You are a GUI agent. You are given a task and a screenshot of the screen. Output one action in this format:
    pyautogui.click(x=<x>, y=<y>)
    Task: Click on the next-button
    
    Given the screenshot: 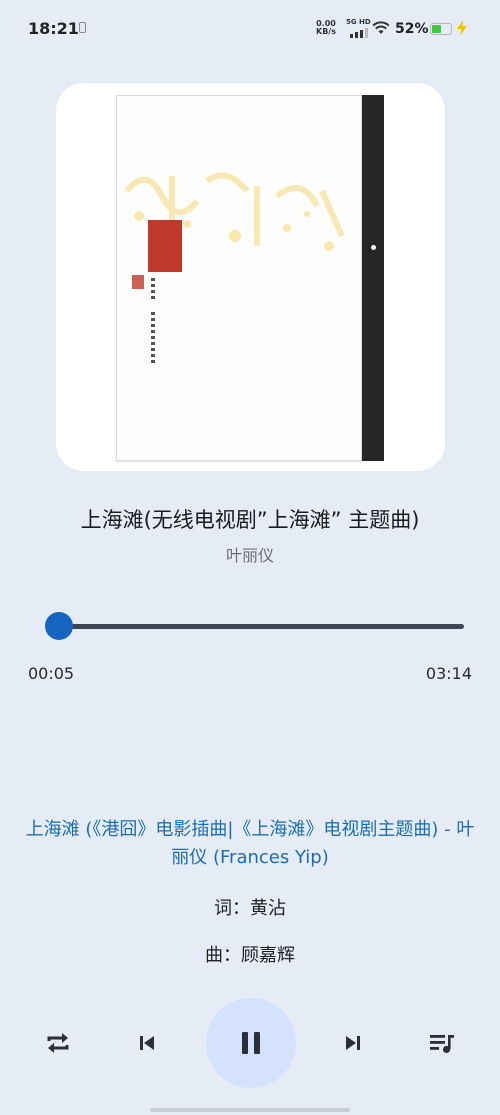 What is the action you would take?
    pyautogui.click(x=353, y=1043)
    